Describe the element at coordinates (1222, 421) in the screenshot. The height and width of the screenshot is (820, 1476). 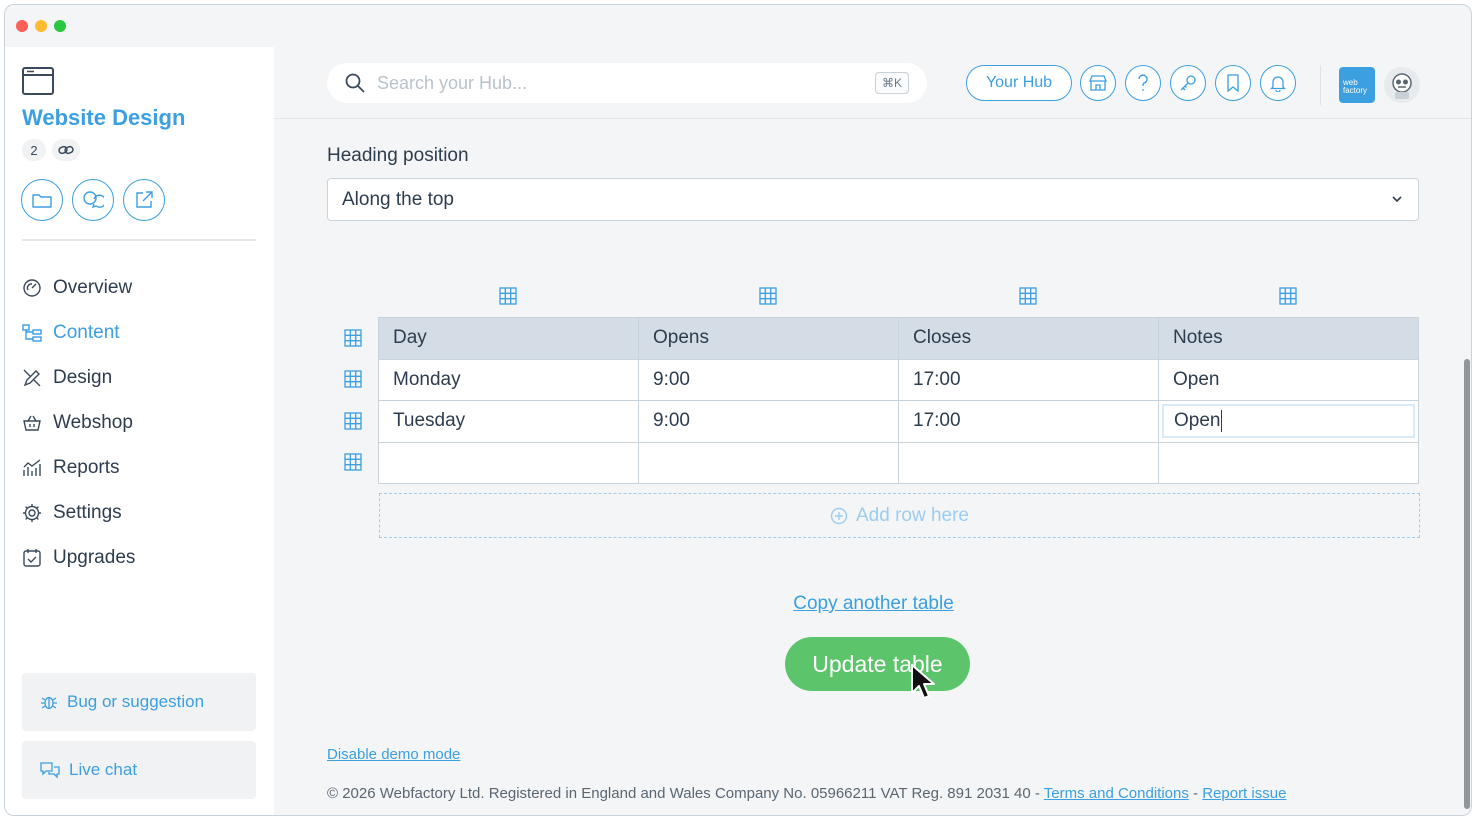
I see `text-caret` at that location.